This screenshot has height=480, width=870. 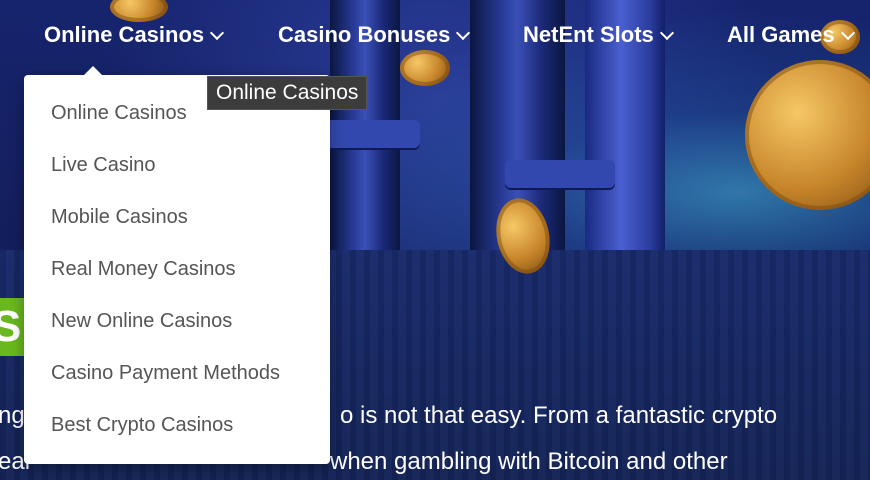 I want to click on nav-item-label: Online Casinos, so click(x=124, y=34).